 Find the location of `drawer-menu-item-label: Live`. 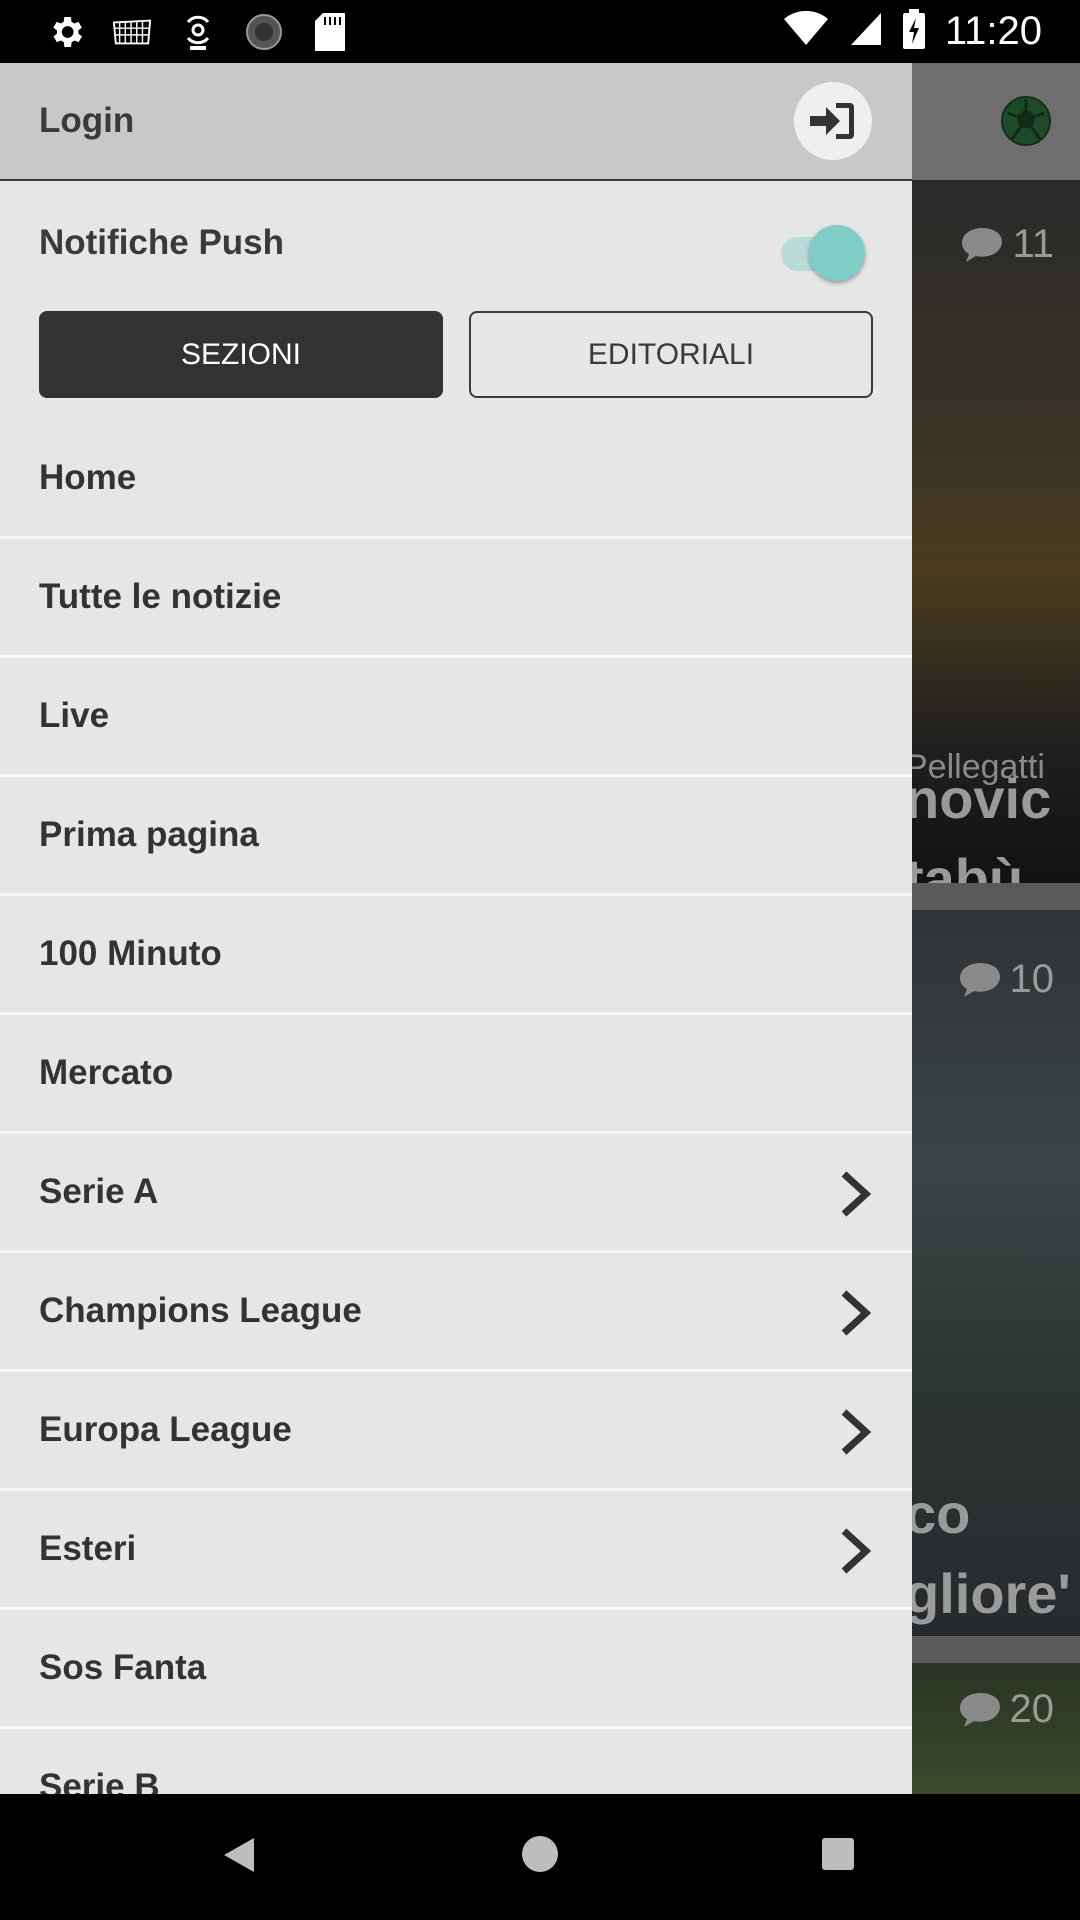

drawer-menu-item-label: Live is located at coordinates (74, 715).